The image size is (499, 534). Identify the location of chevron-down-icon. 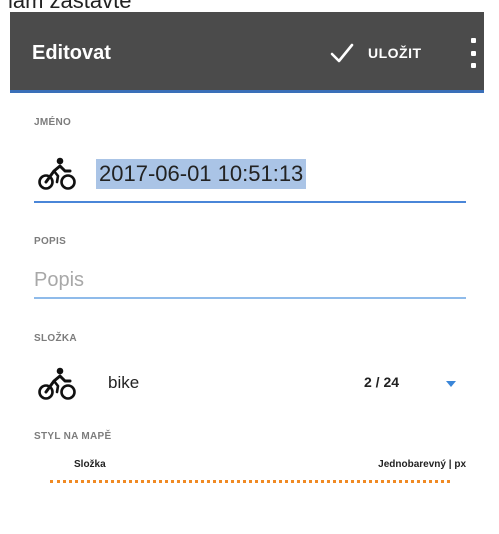
(451, 384).